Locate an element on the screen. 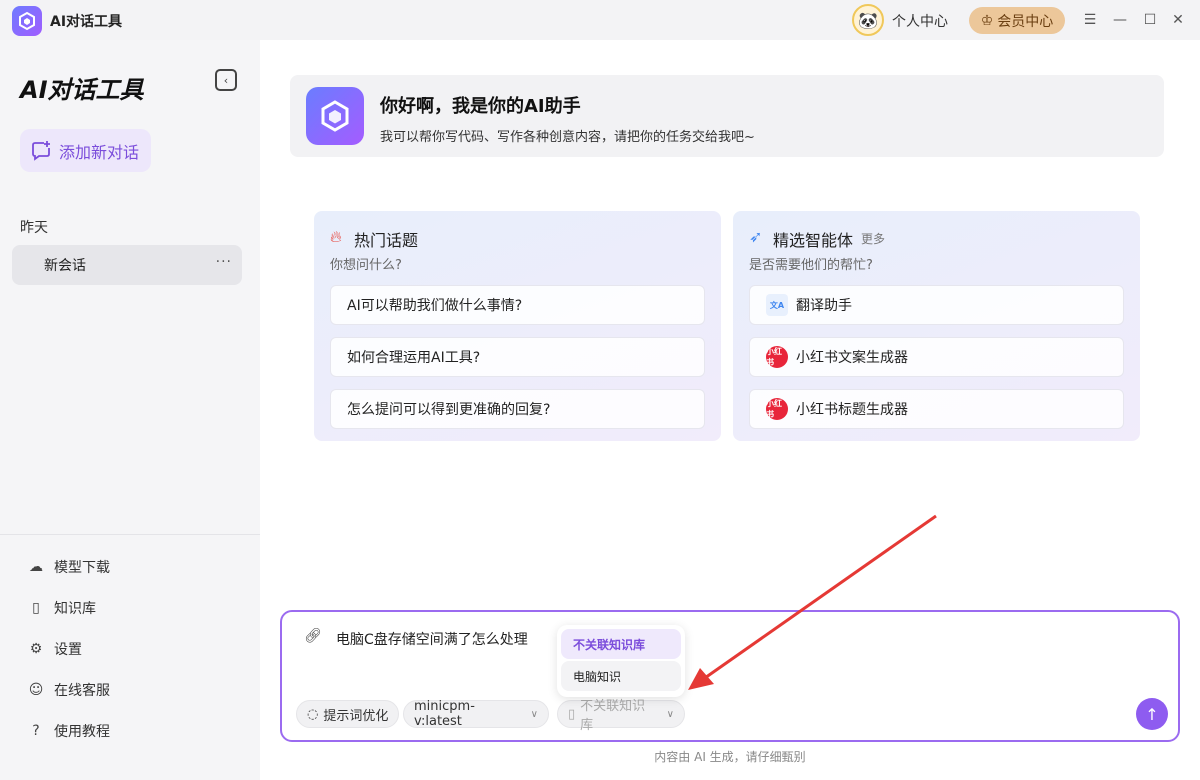 The height and width of the screenshot is (780, 1200). help-circle-icon: ? is located at coordinates (36, 731).